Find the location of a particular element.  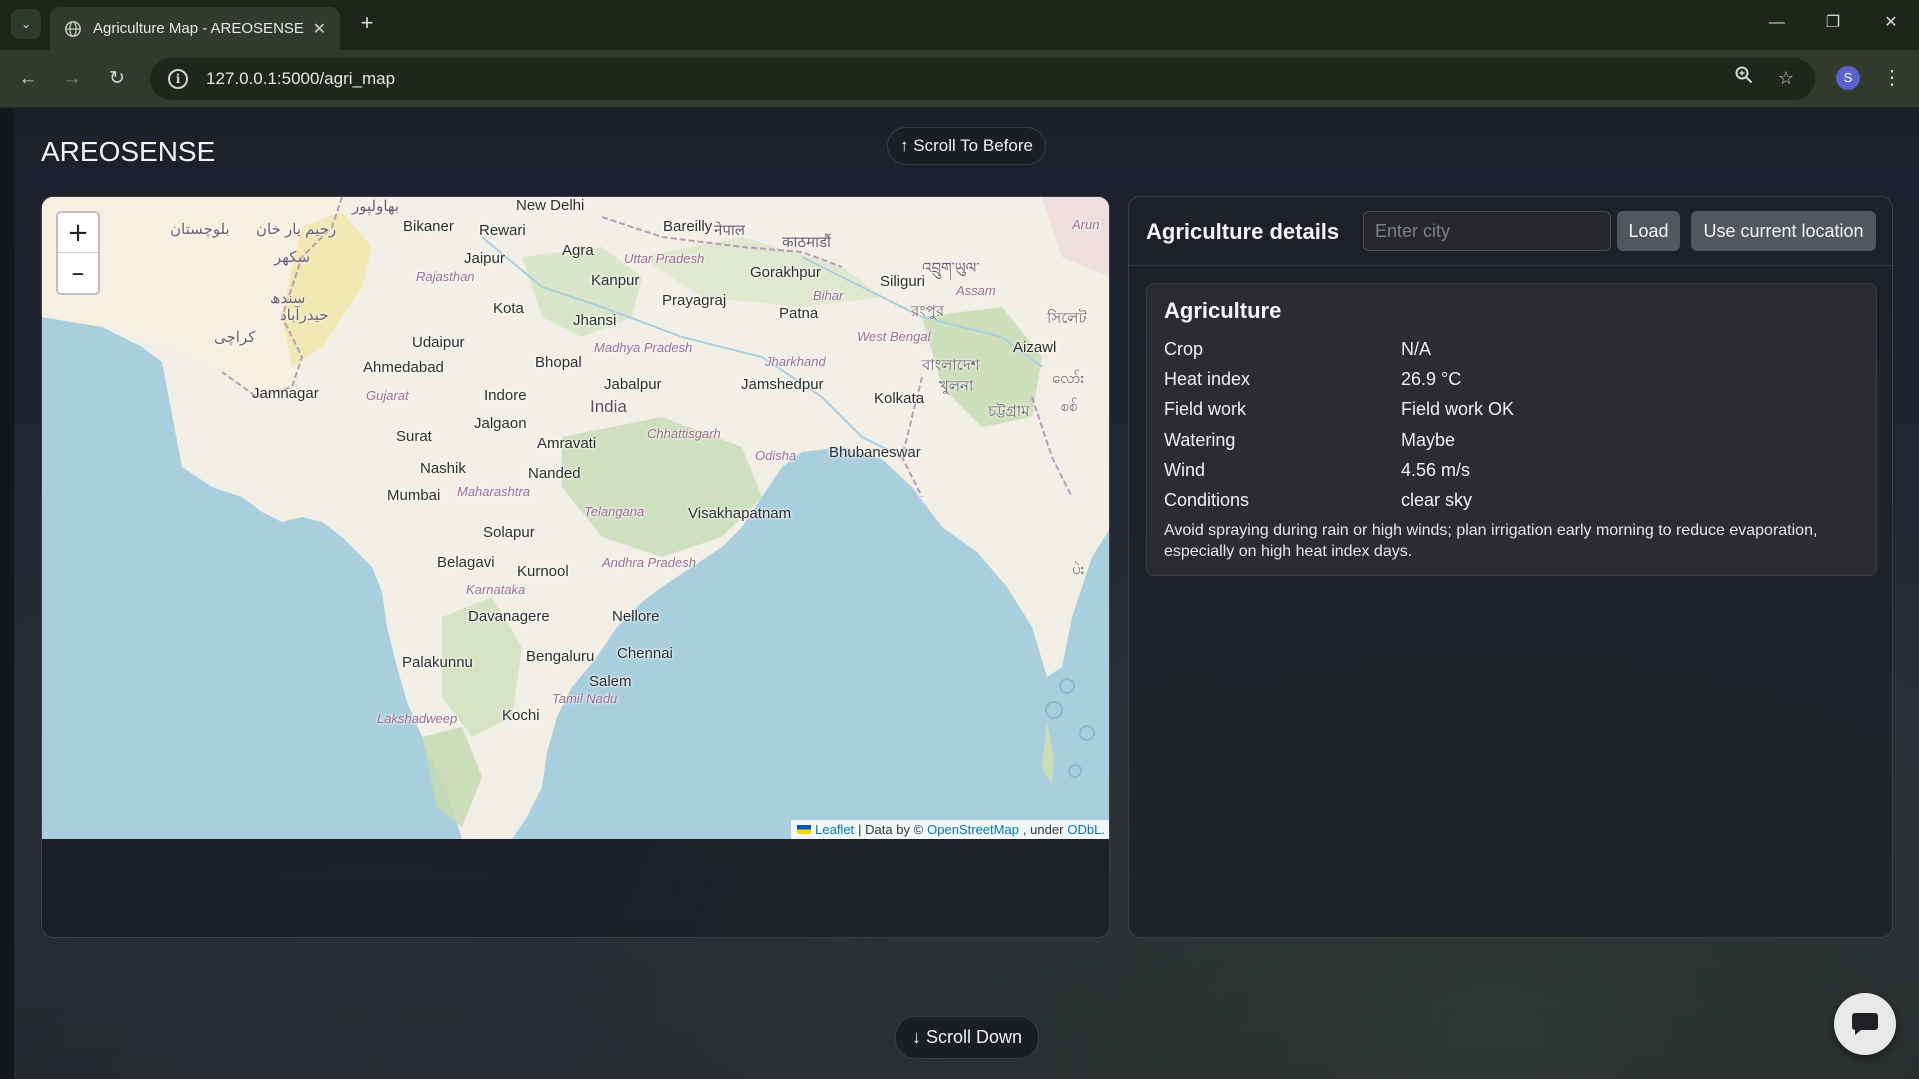

map-label-country: India is located at coordinates (608, 406).